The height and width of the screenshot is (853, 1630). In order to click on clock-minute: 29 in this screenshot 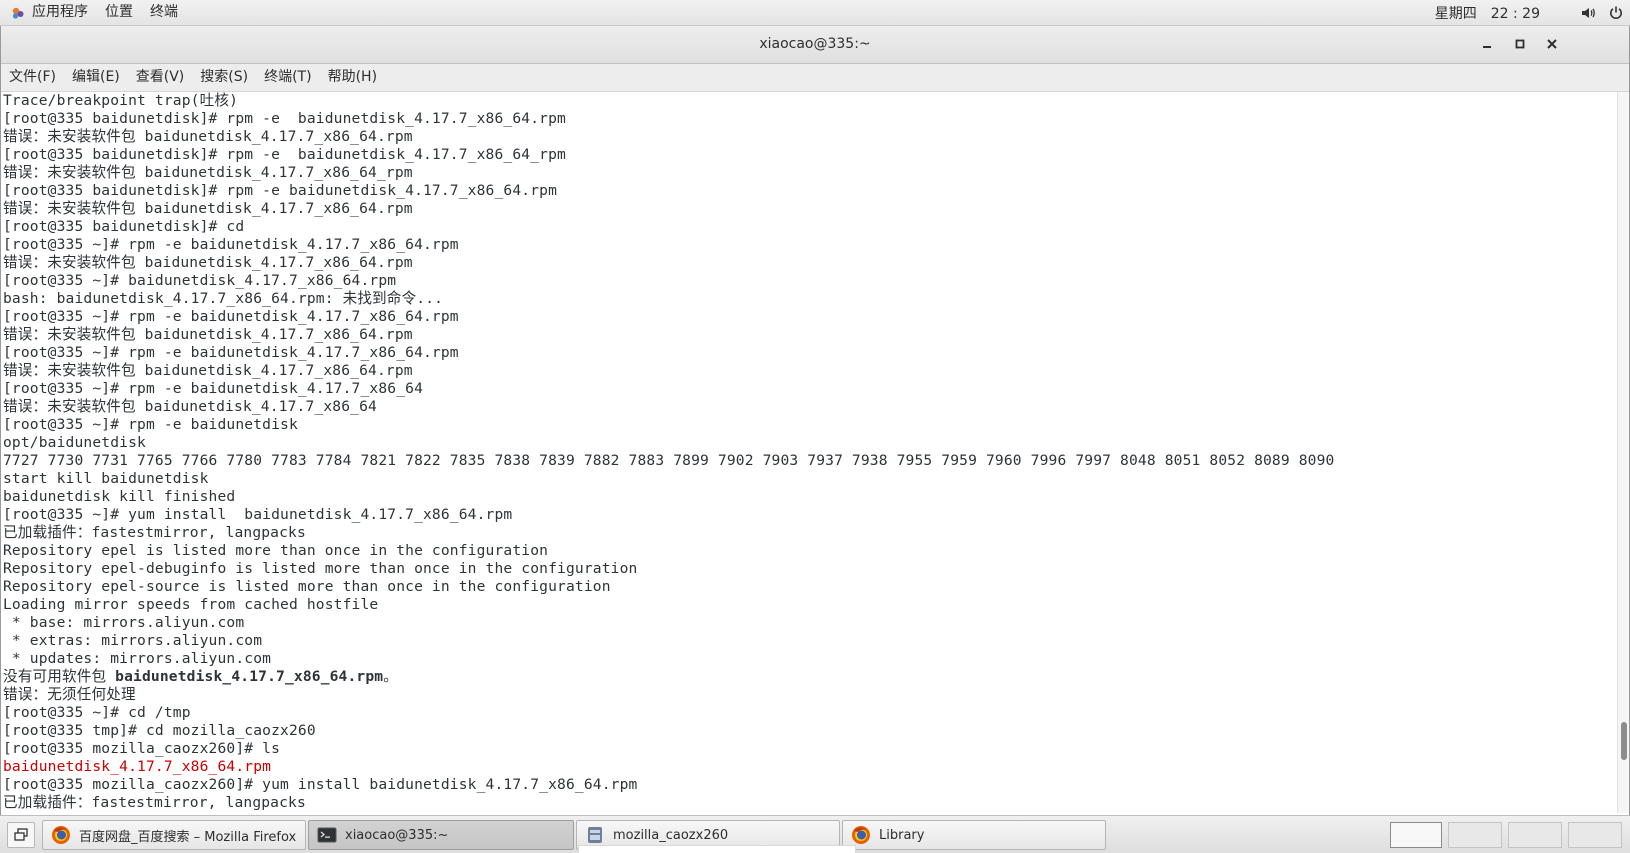, I will do `click(1531, 13)`.